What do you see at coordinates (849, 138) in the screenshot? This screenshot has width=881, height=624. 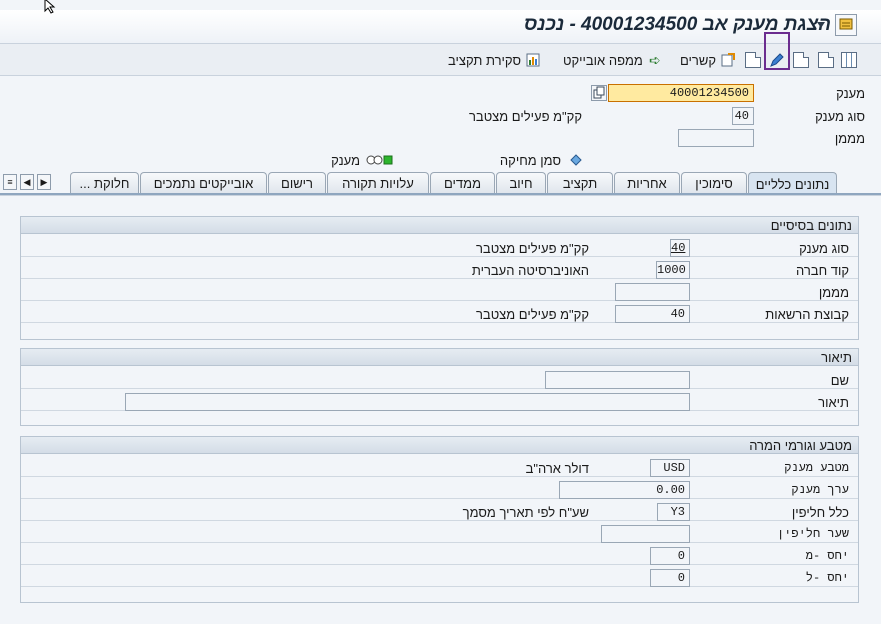 I see `sponsor-label: מממן` at bounding box center [849, 138].